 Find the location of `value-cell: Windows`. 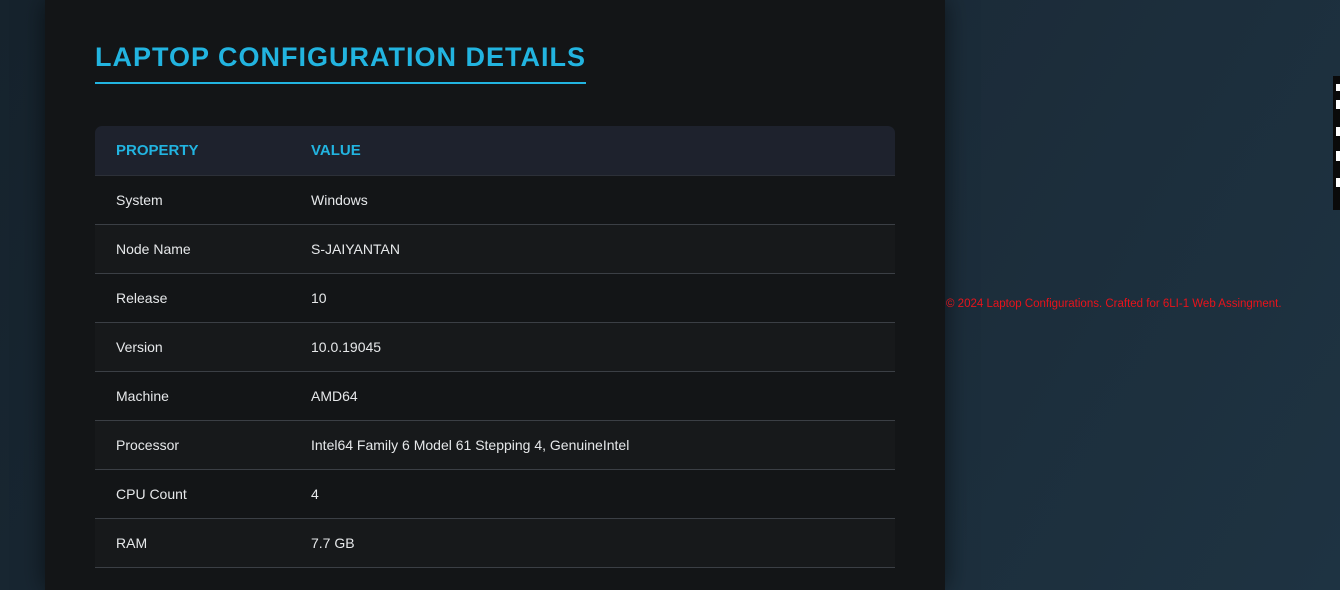

value-cell: Windows is located at coordinates (592, 200).